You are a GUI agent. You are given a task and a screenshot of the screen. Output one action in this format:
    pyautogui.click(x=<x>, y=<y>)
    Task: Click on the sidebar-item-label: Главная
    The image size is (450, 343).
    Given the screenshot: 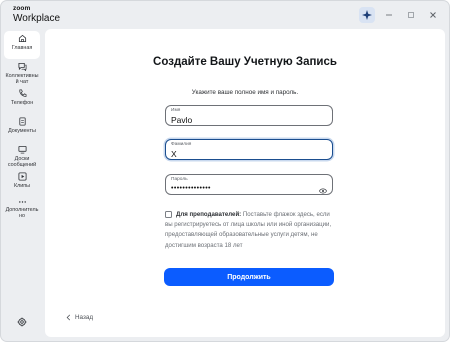 What is the action you would take?
    pyautogui.click(x=22, y=48)
    